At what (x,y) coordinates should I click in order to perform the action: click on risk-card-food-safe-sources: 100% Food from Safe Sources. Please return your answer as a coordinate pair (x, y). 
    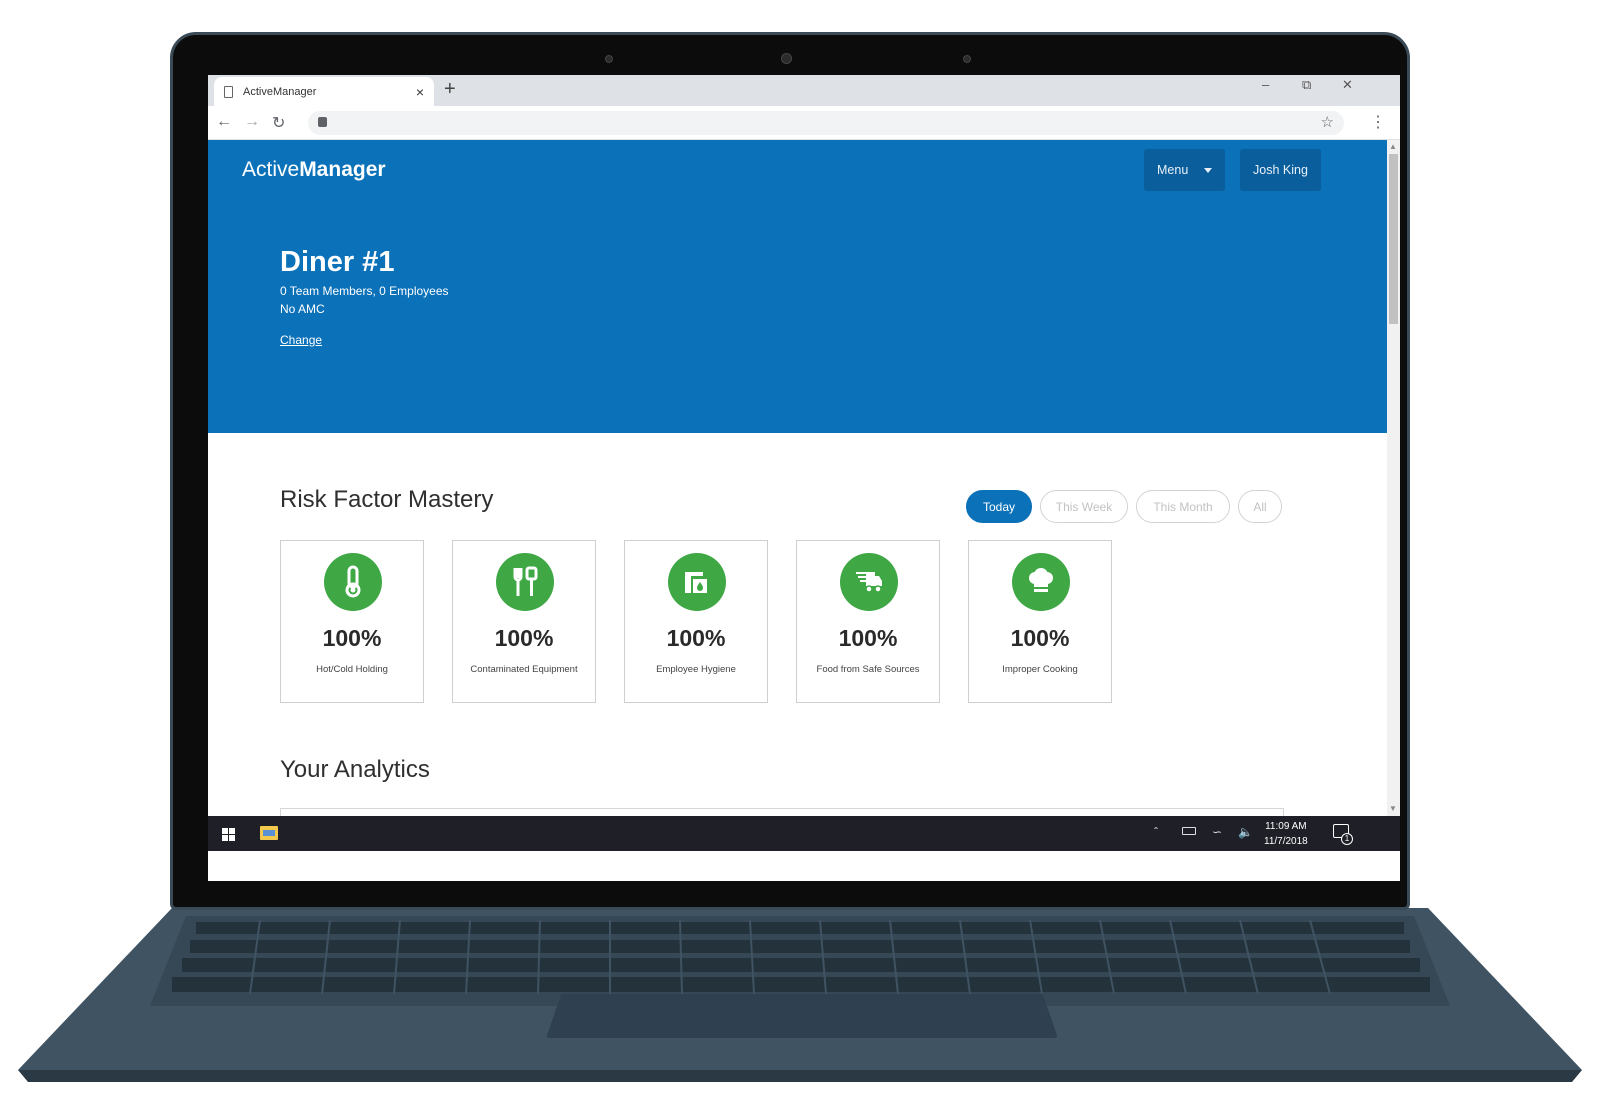
    Looking at the image, I should click on (868, 621).